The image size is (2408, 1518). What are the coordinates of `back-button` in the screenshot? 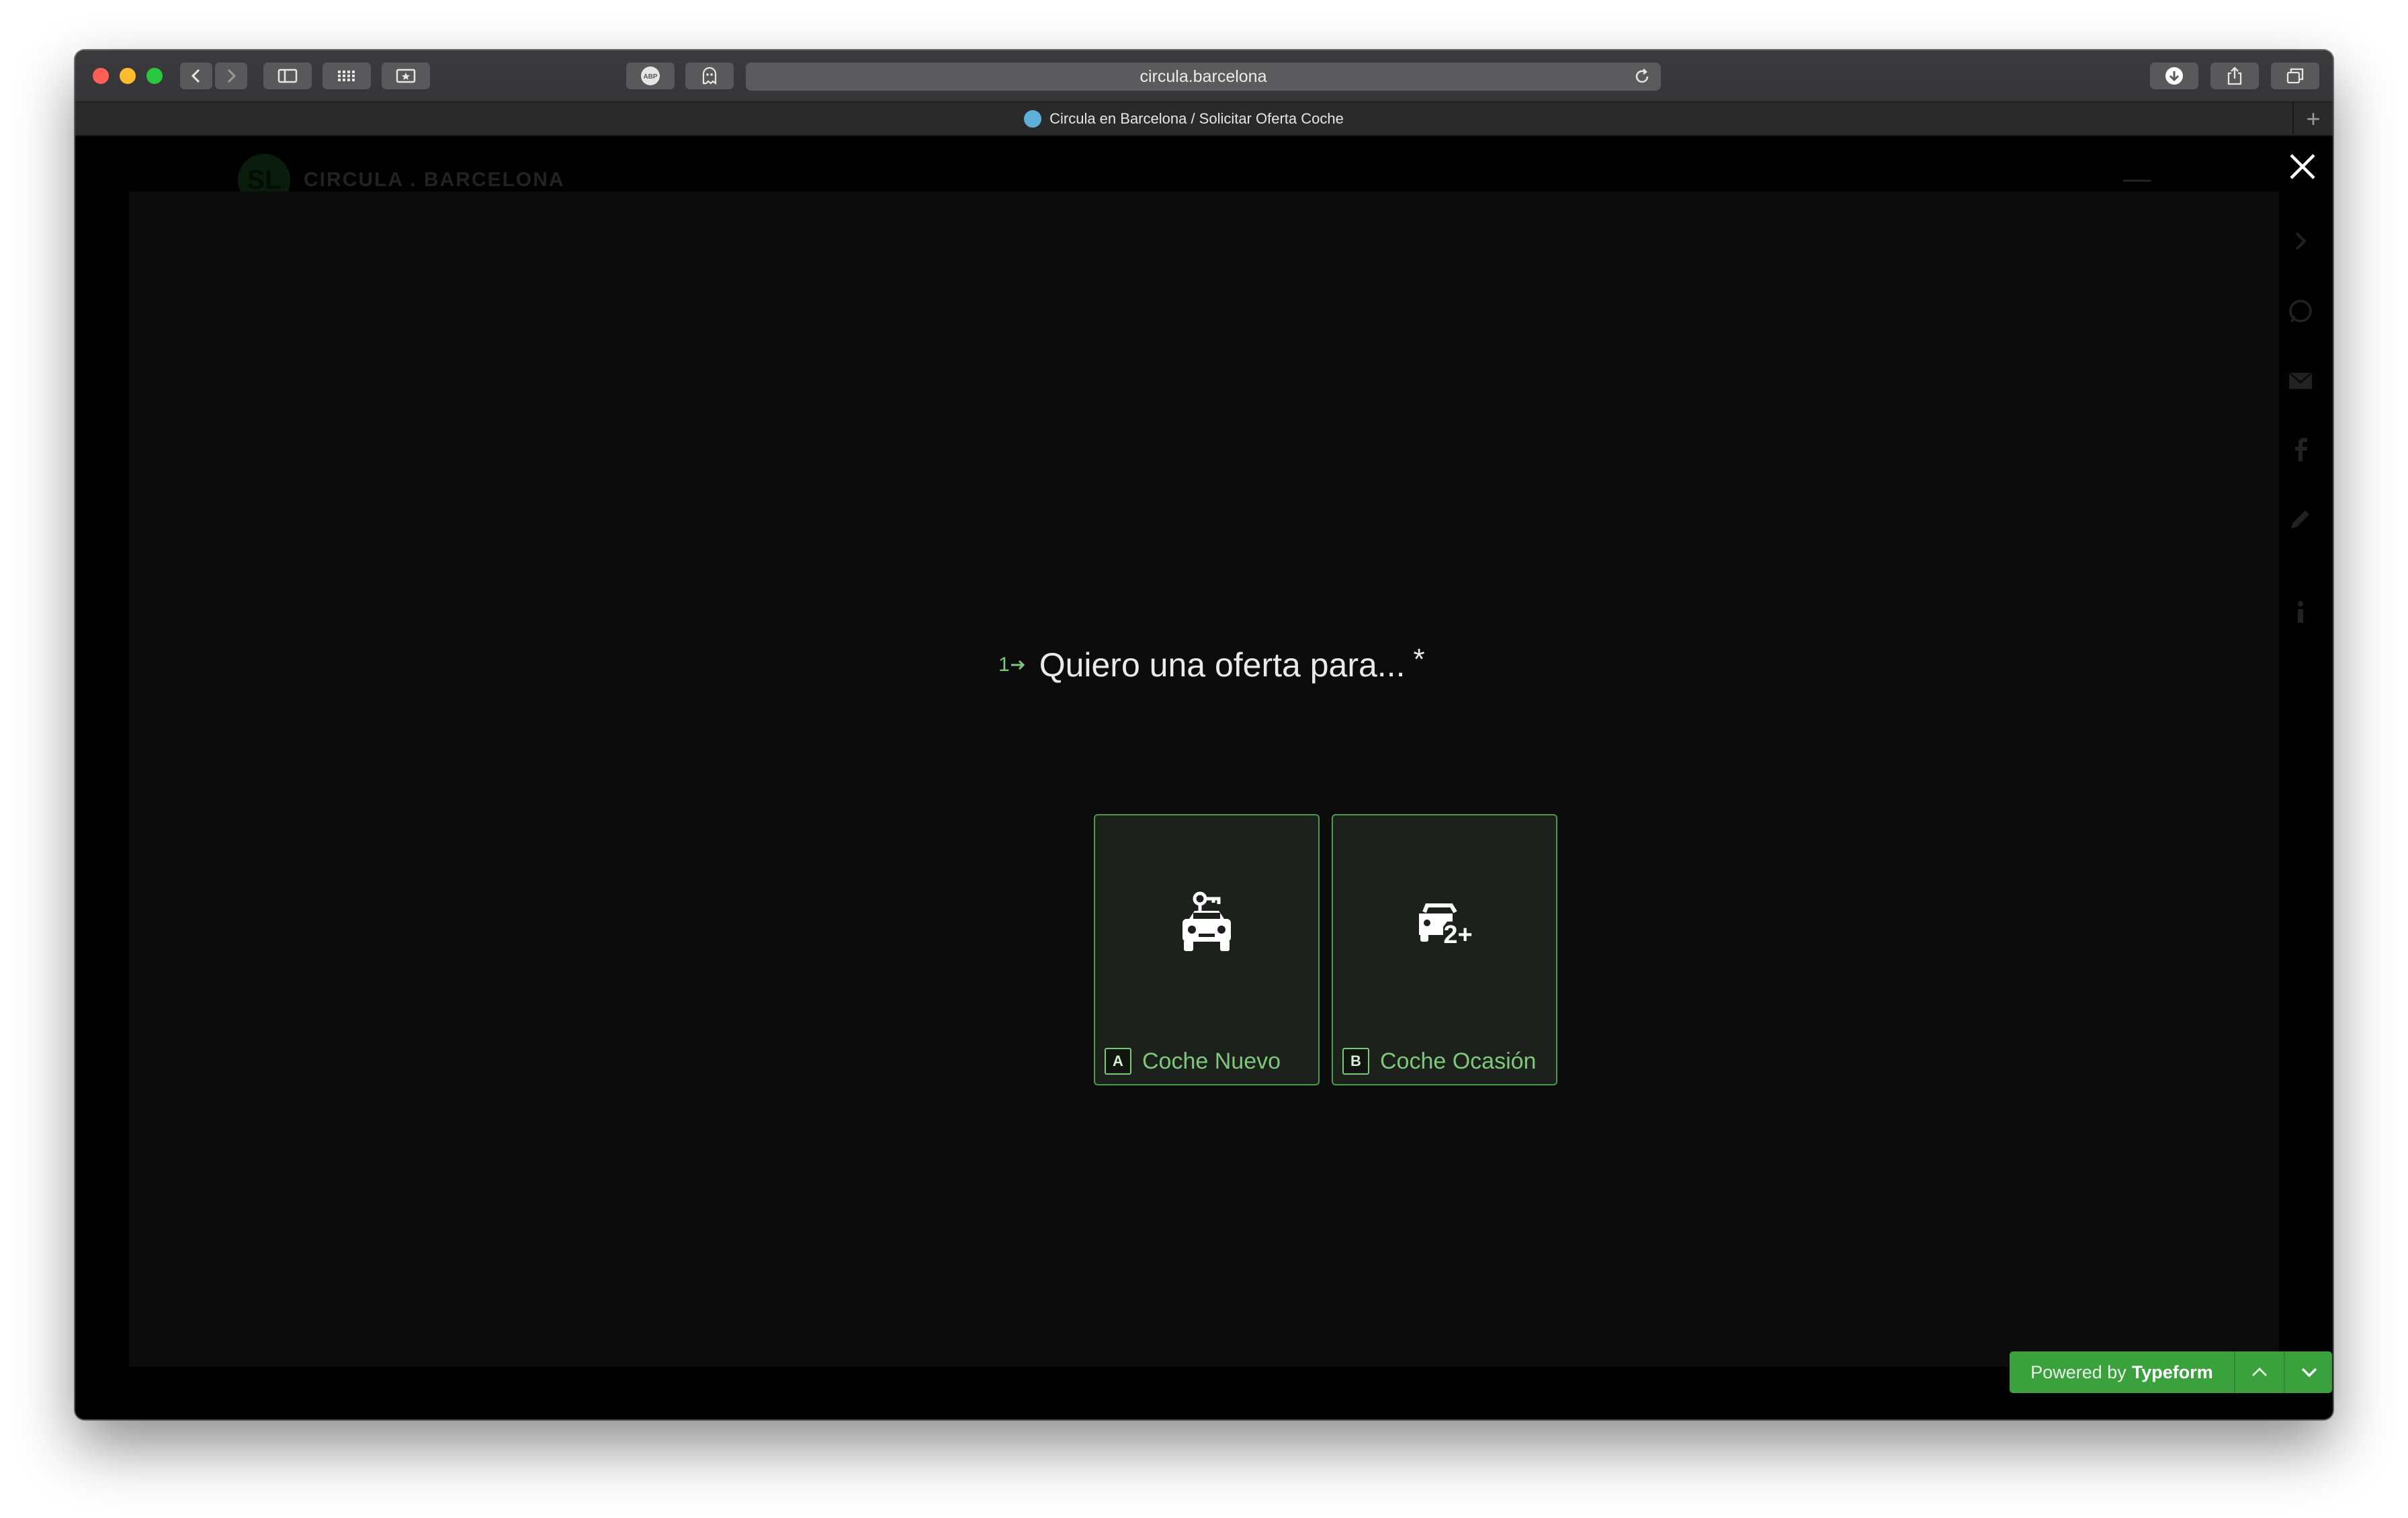 It's located at (196, 75).